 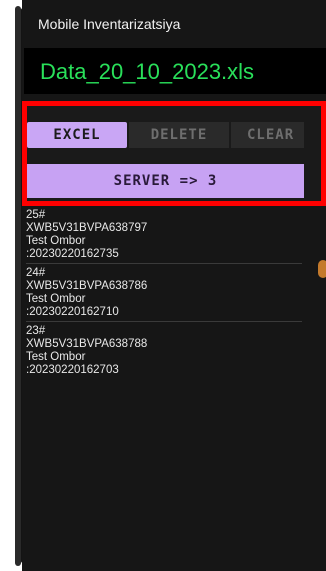 I want to click on app-title: Mobile Inventarizatsiya, so click(x=109, y=24).